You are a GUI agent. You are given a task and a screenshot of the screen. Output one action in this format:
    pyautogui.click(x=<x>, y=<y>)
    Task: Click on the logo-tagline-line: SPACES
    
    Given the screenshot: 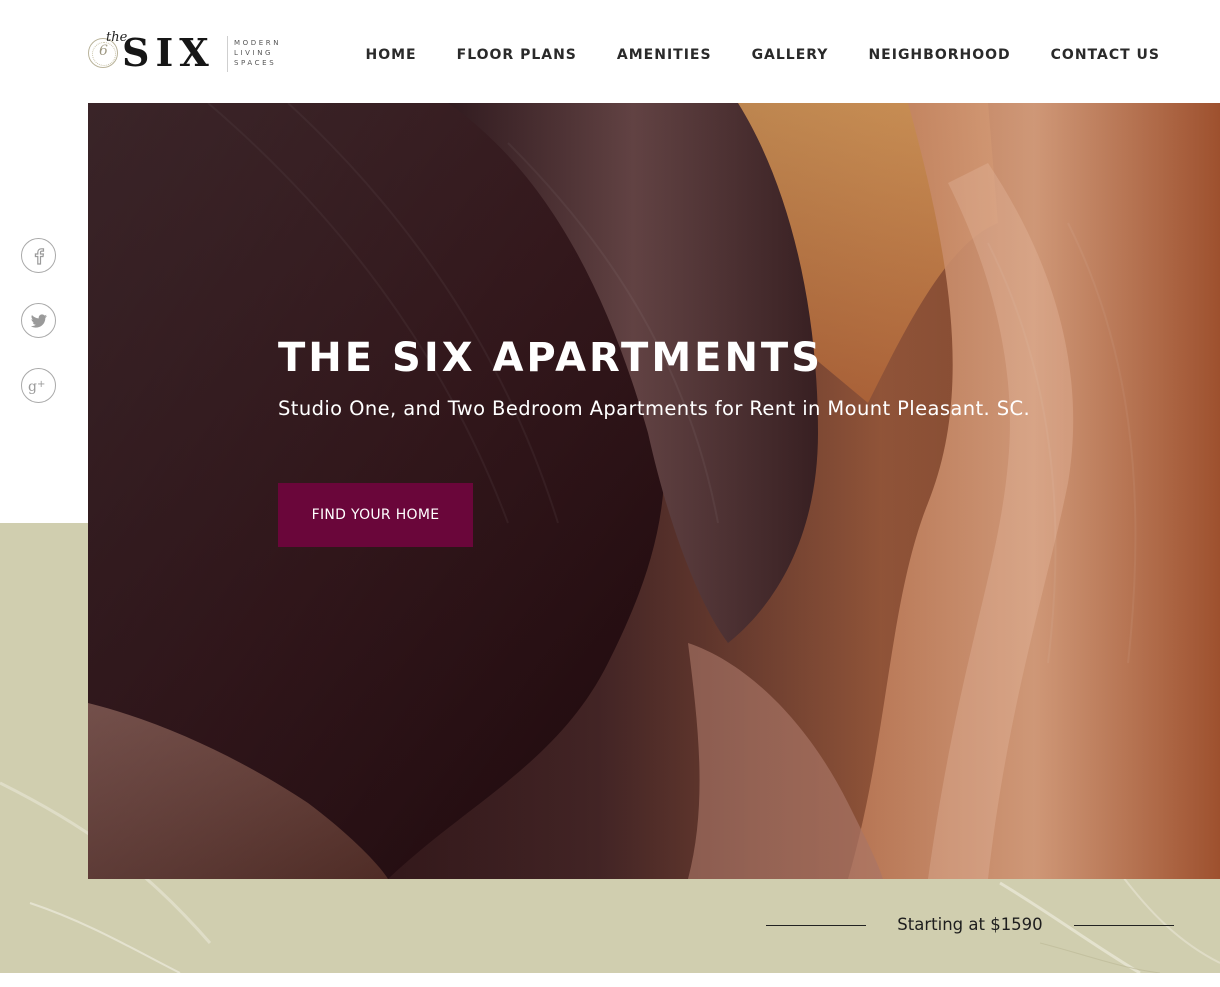 What is the action you would take?
    pyautogui.click(x=255, y=63)
    